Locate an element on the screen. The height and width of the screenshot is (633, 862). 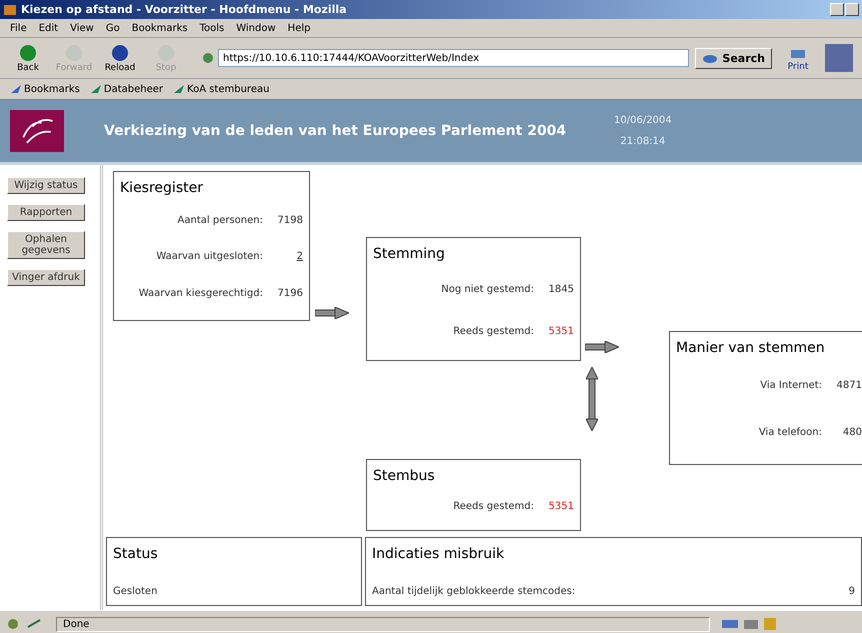
app-icon is located at coordinates (10, 9).